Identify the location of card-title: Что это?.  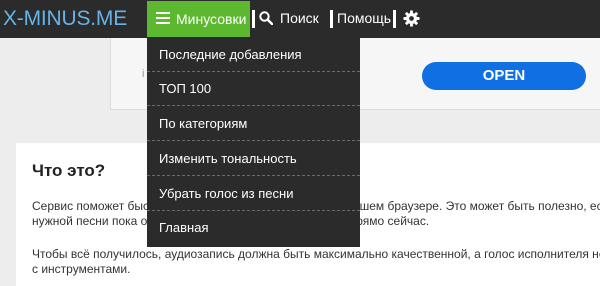
(69, 170).